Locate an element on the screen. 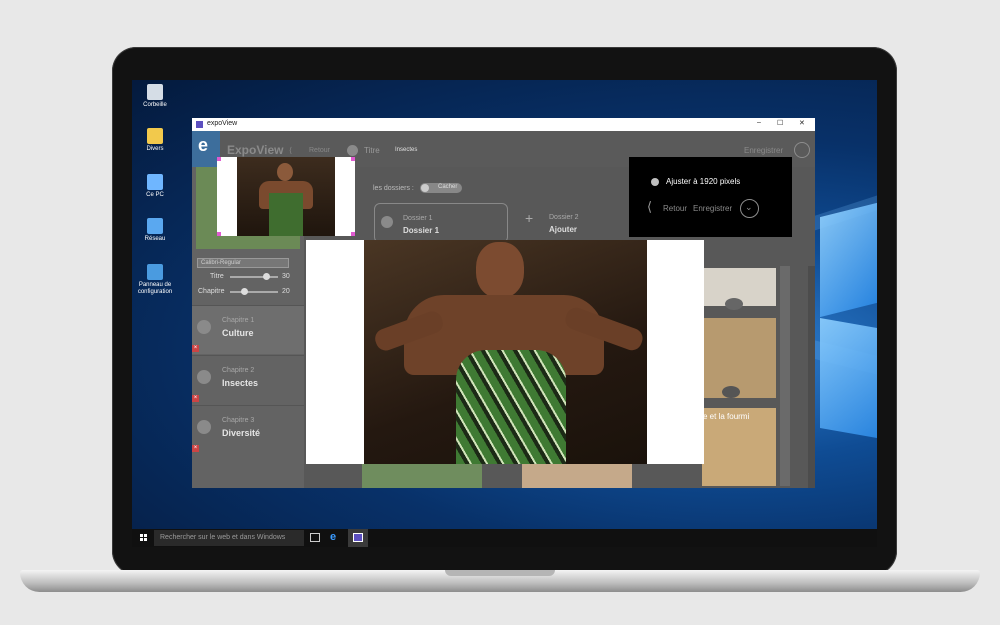  media-tools-column is located at coordinates (785, 376).